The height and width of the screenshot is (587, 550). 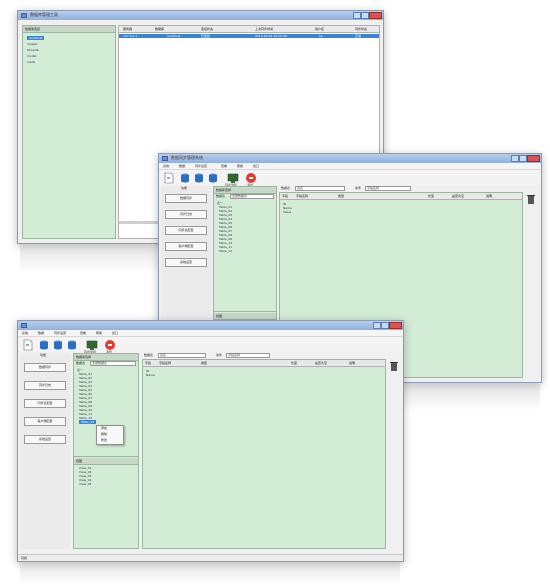 I want to click on column-header: 用户名, so click(x=319, y=29).